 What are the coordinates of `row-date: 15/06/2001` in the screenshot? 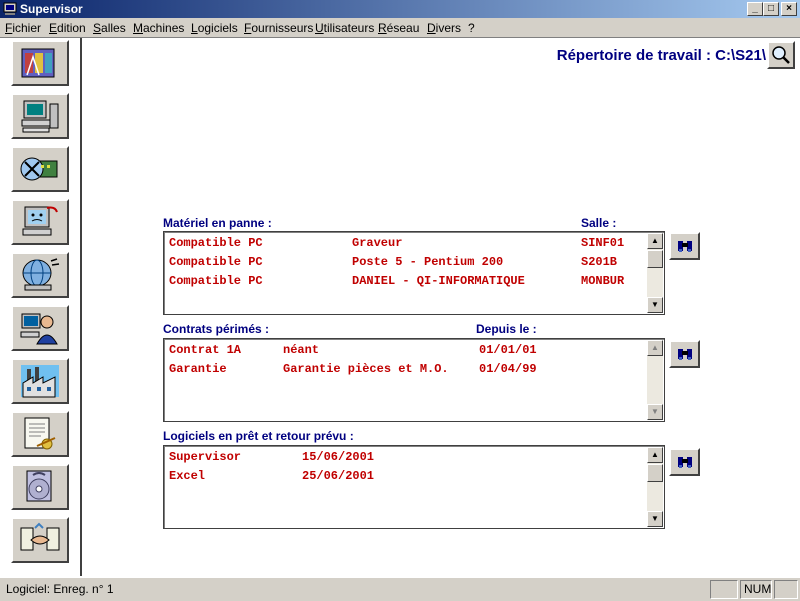 It's located at (338, 457).